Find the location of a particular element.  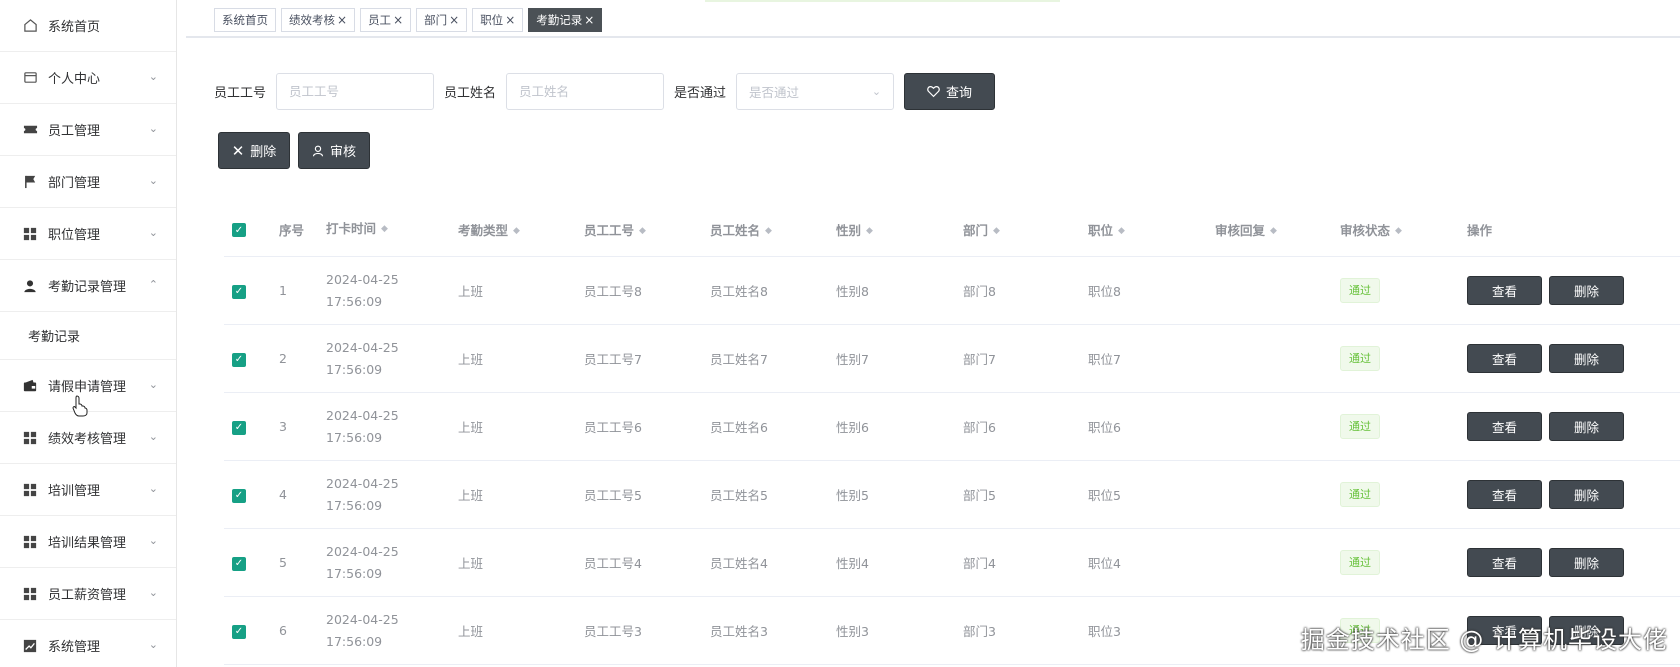

batch-delete-button: ✕ 删除 is located at coordinates (254, 150).